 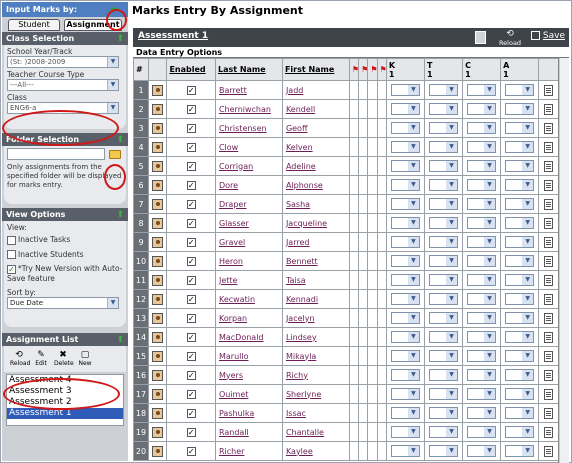 What do you see at coordinates (298, 147) in the screenshot?
I see `first-name-link: Kelven` at bounding box center [298, 147].